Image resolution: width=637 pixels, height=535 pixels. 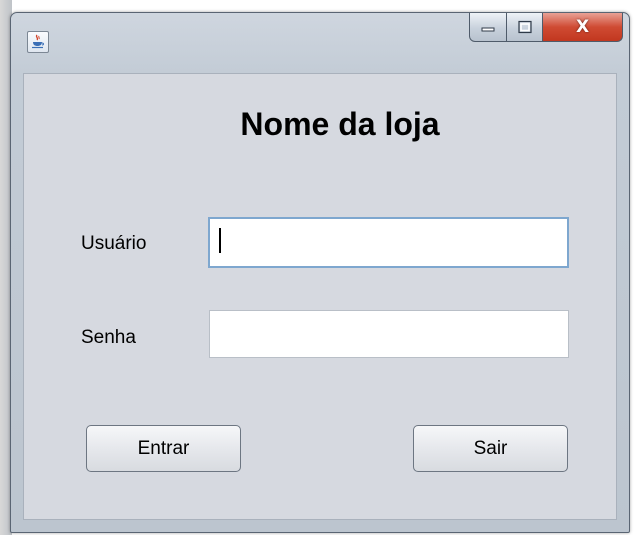 I want to click on store-name-title: Nome da loja, so click(x=340, y=124).